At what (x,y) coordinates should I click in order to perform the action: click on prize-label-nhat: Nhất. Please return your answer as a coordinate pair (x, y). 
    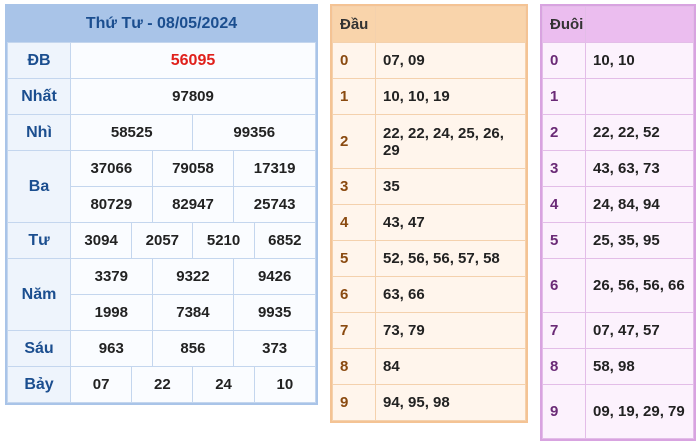
    Looking at the image, I should click on (39, 96).